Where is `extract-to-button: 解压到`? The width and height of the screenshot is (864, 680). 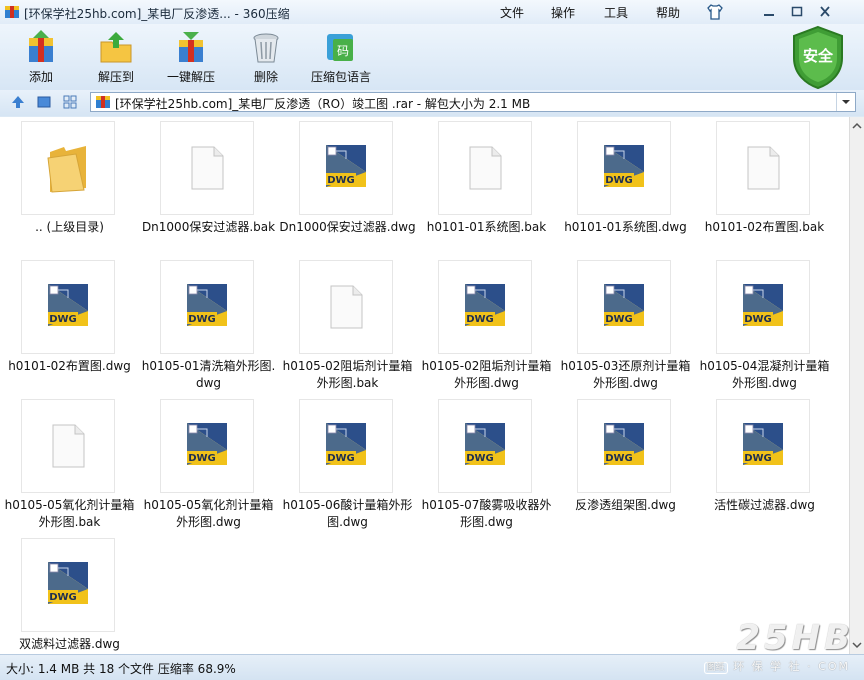 extract-to-button: 解压到 is located at coordinates (116, 58).